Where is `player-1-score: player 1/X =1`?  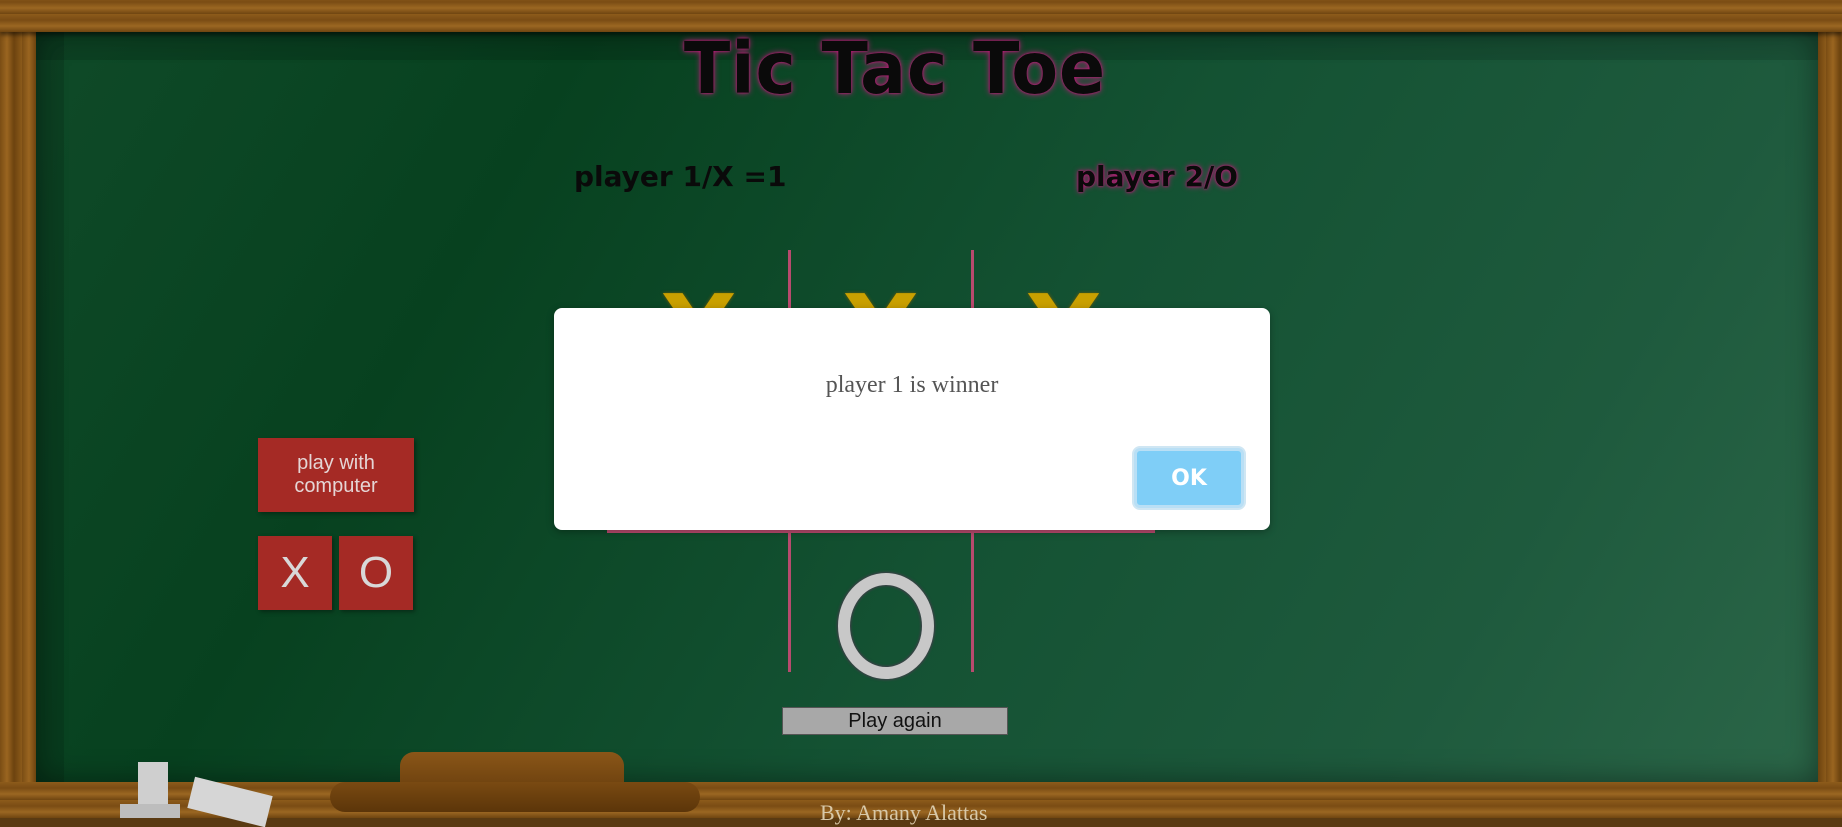 player-1-score: player 1/X =1 is located at coordinates (680, 176).